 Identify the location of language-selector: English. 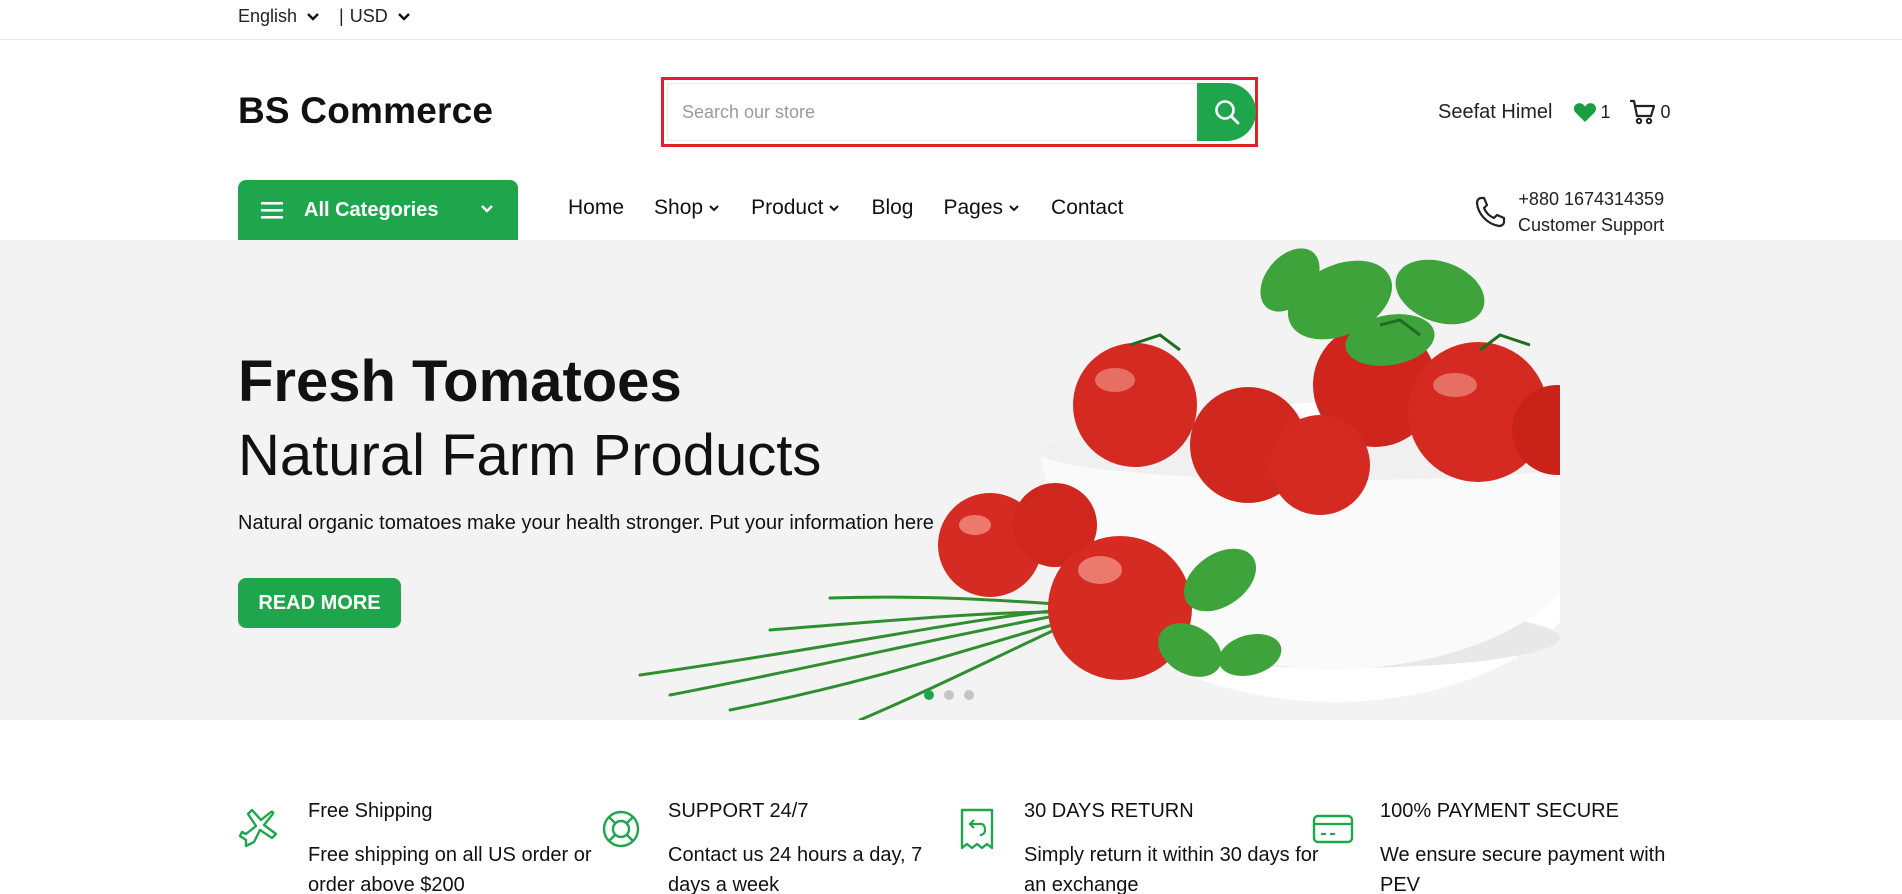
(280, 16).